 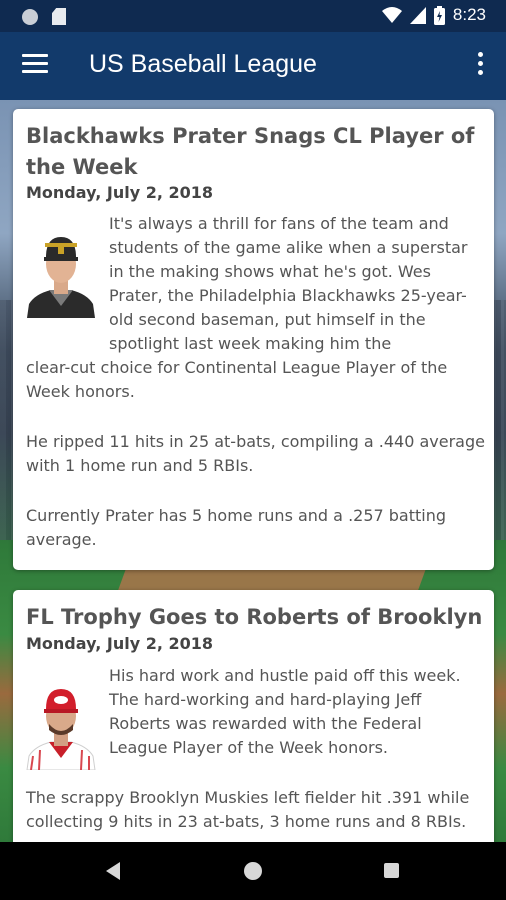 I want to click on status-left-icons, so click(x=44, y=16).